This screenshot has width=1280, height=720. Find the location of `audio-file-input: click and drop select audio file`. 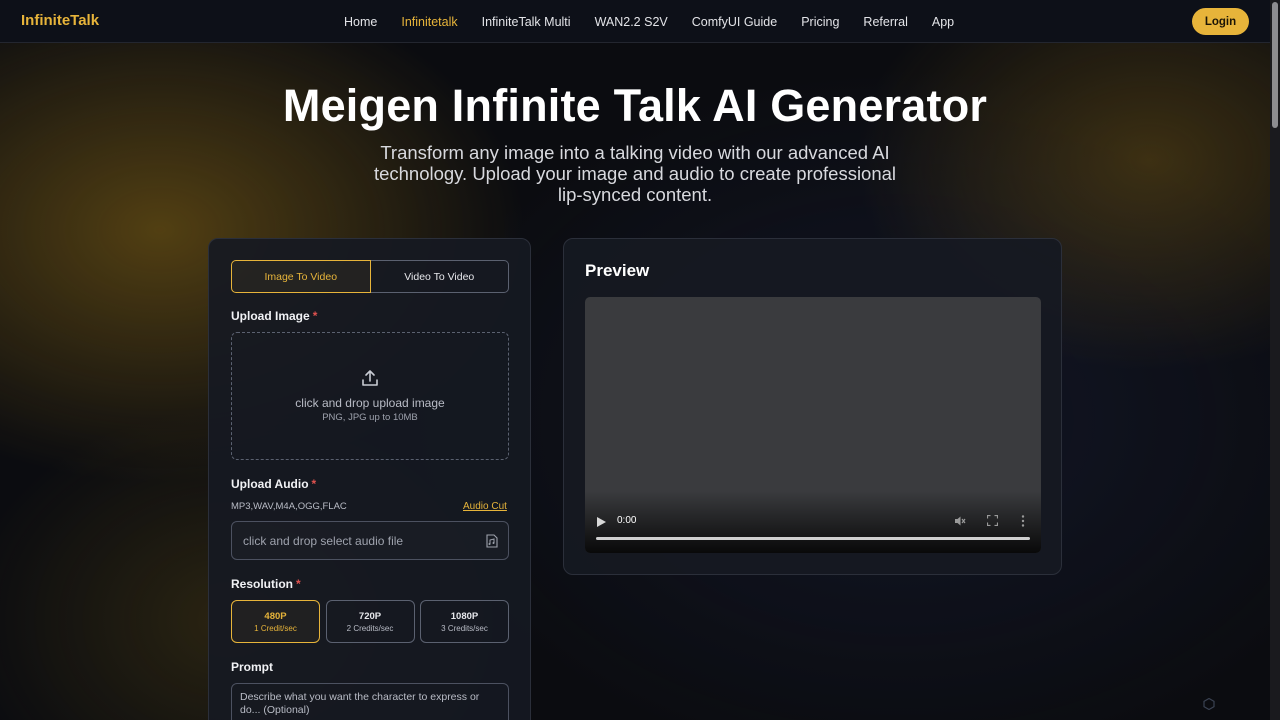

audio-file-input: click and drop select audio file is located at coordinates (370, 540).